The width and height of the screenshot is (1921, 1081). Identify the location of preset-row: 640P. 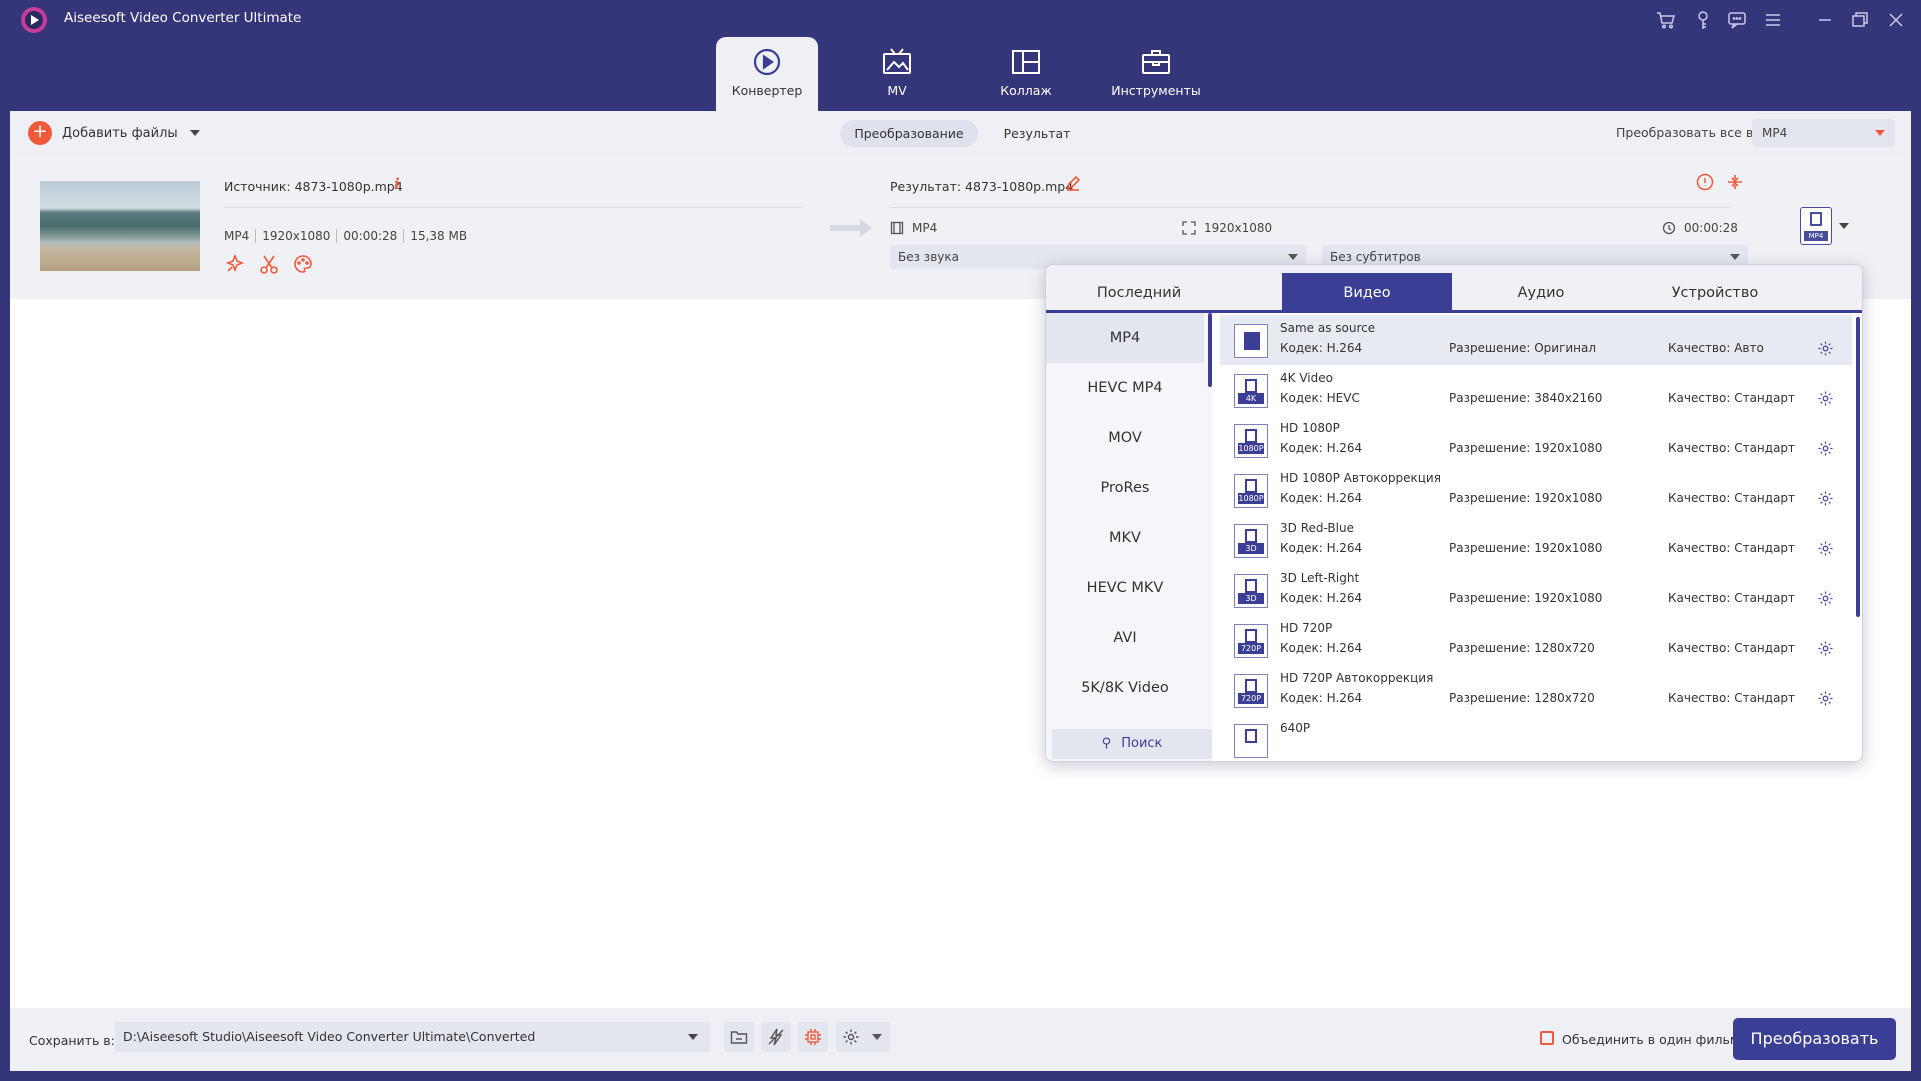
(1536, 738).